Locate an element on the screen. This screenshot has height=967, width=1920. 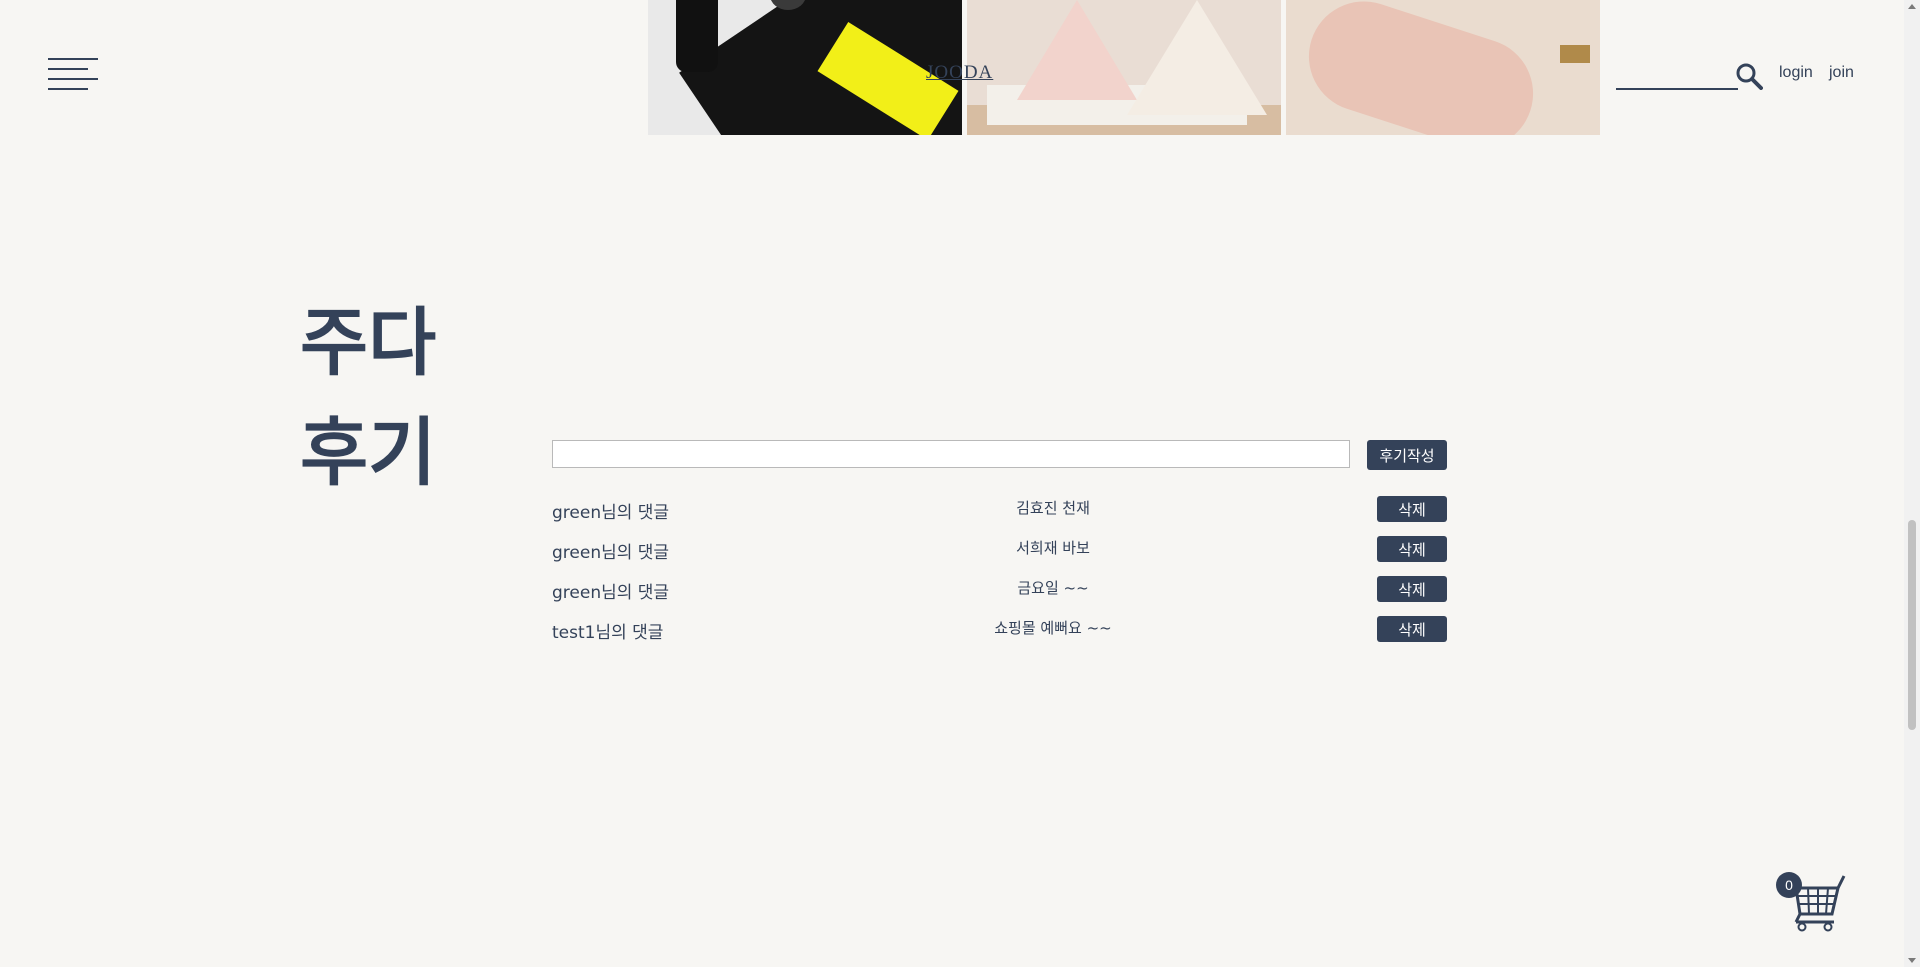
search-icon is located at coordinates (1749, 76).